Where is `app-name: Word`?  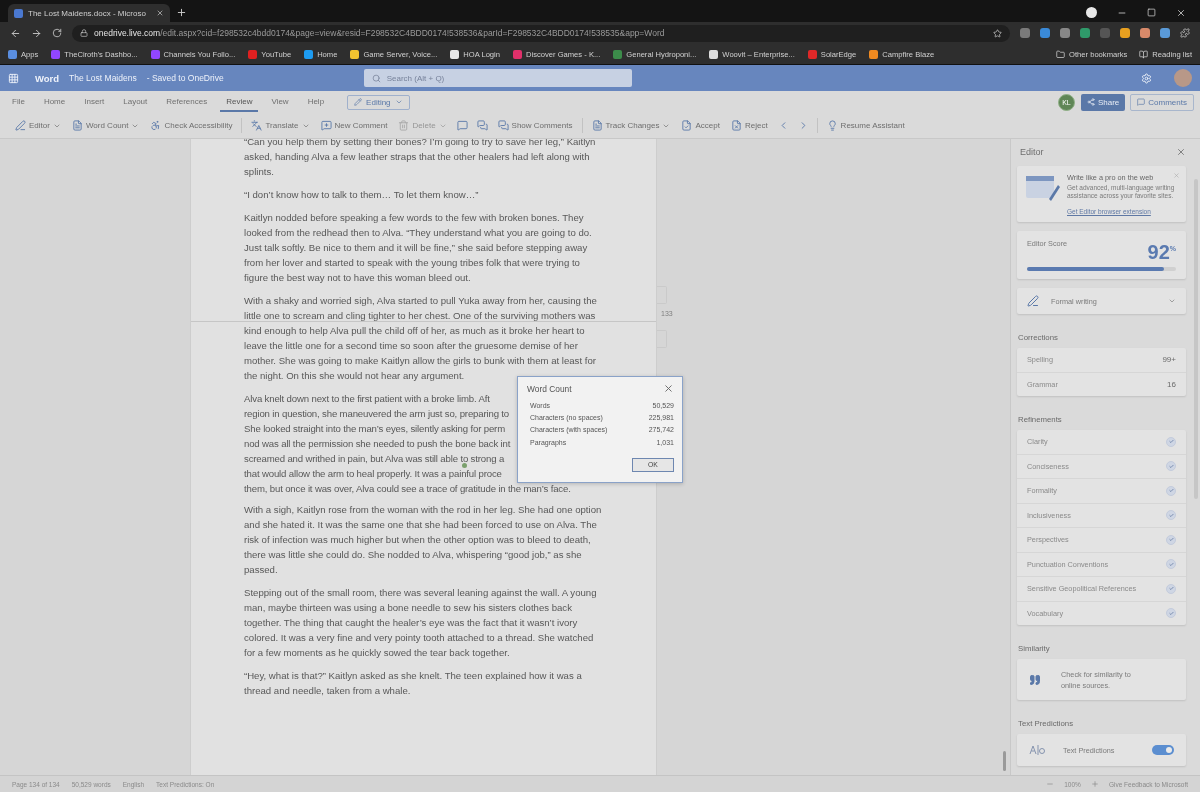
app-name: Word is located at coordinates (47, 78).